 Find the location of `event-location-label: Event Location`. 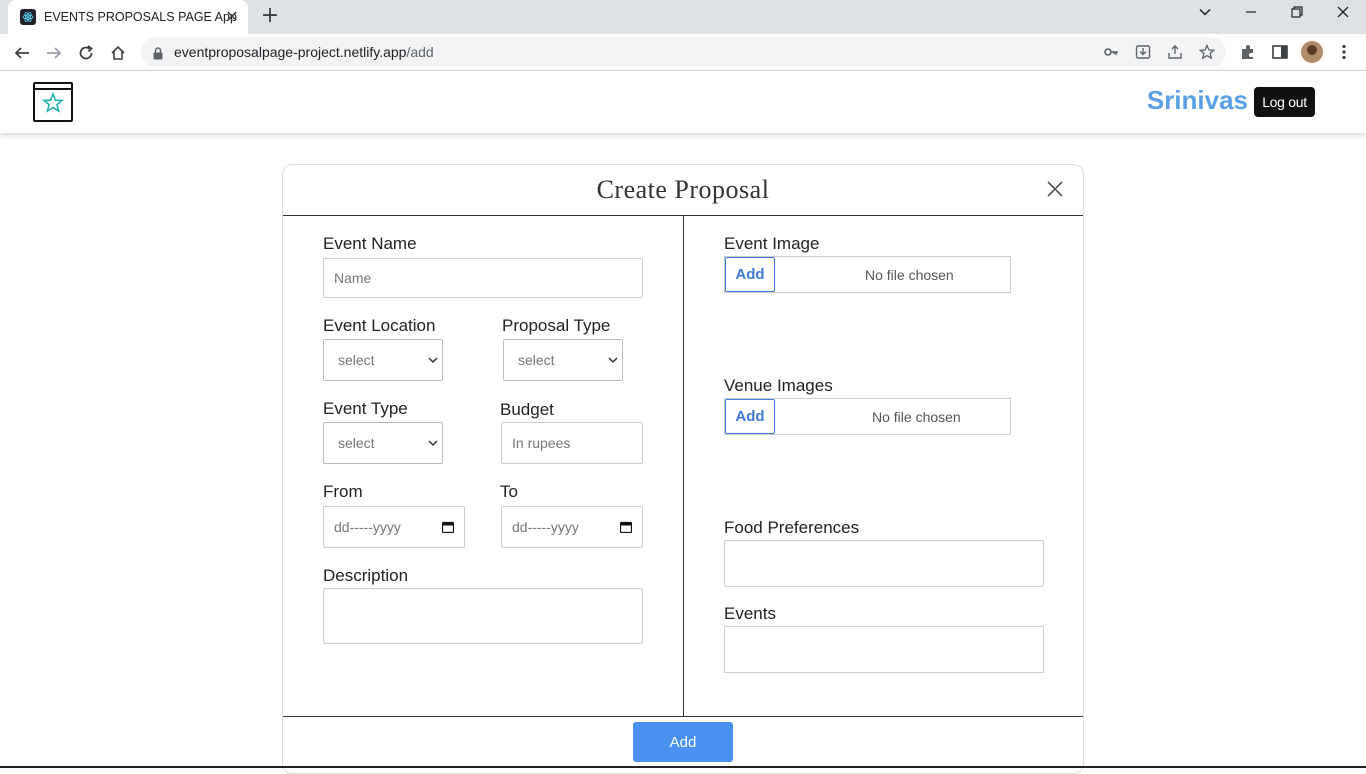

event-location-label: Event Location is located at coordinates (379, 325).